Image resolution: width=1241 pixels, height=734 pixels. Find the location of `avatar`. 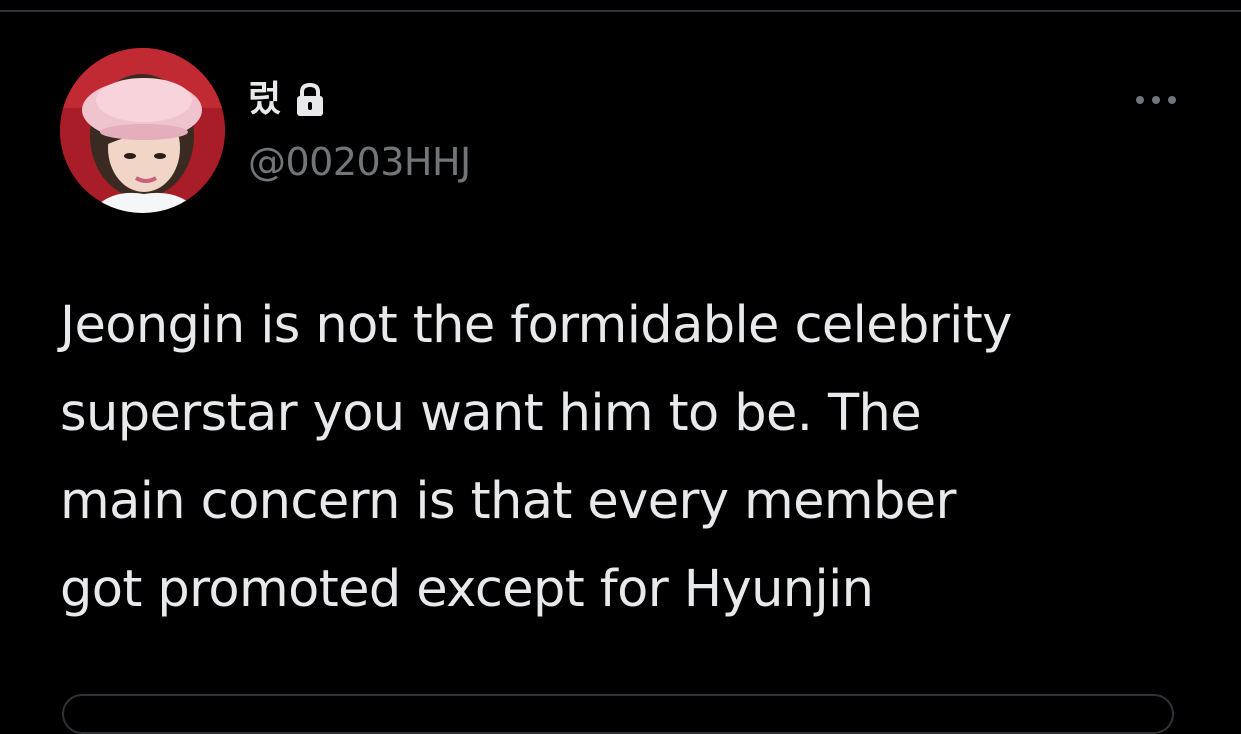

avatar is located at coordinates (142, 130).